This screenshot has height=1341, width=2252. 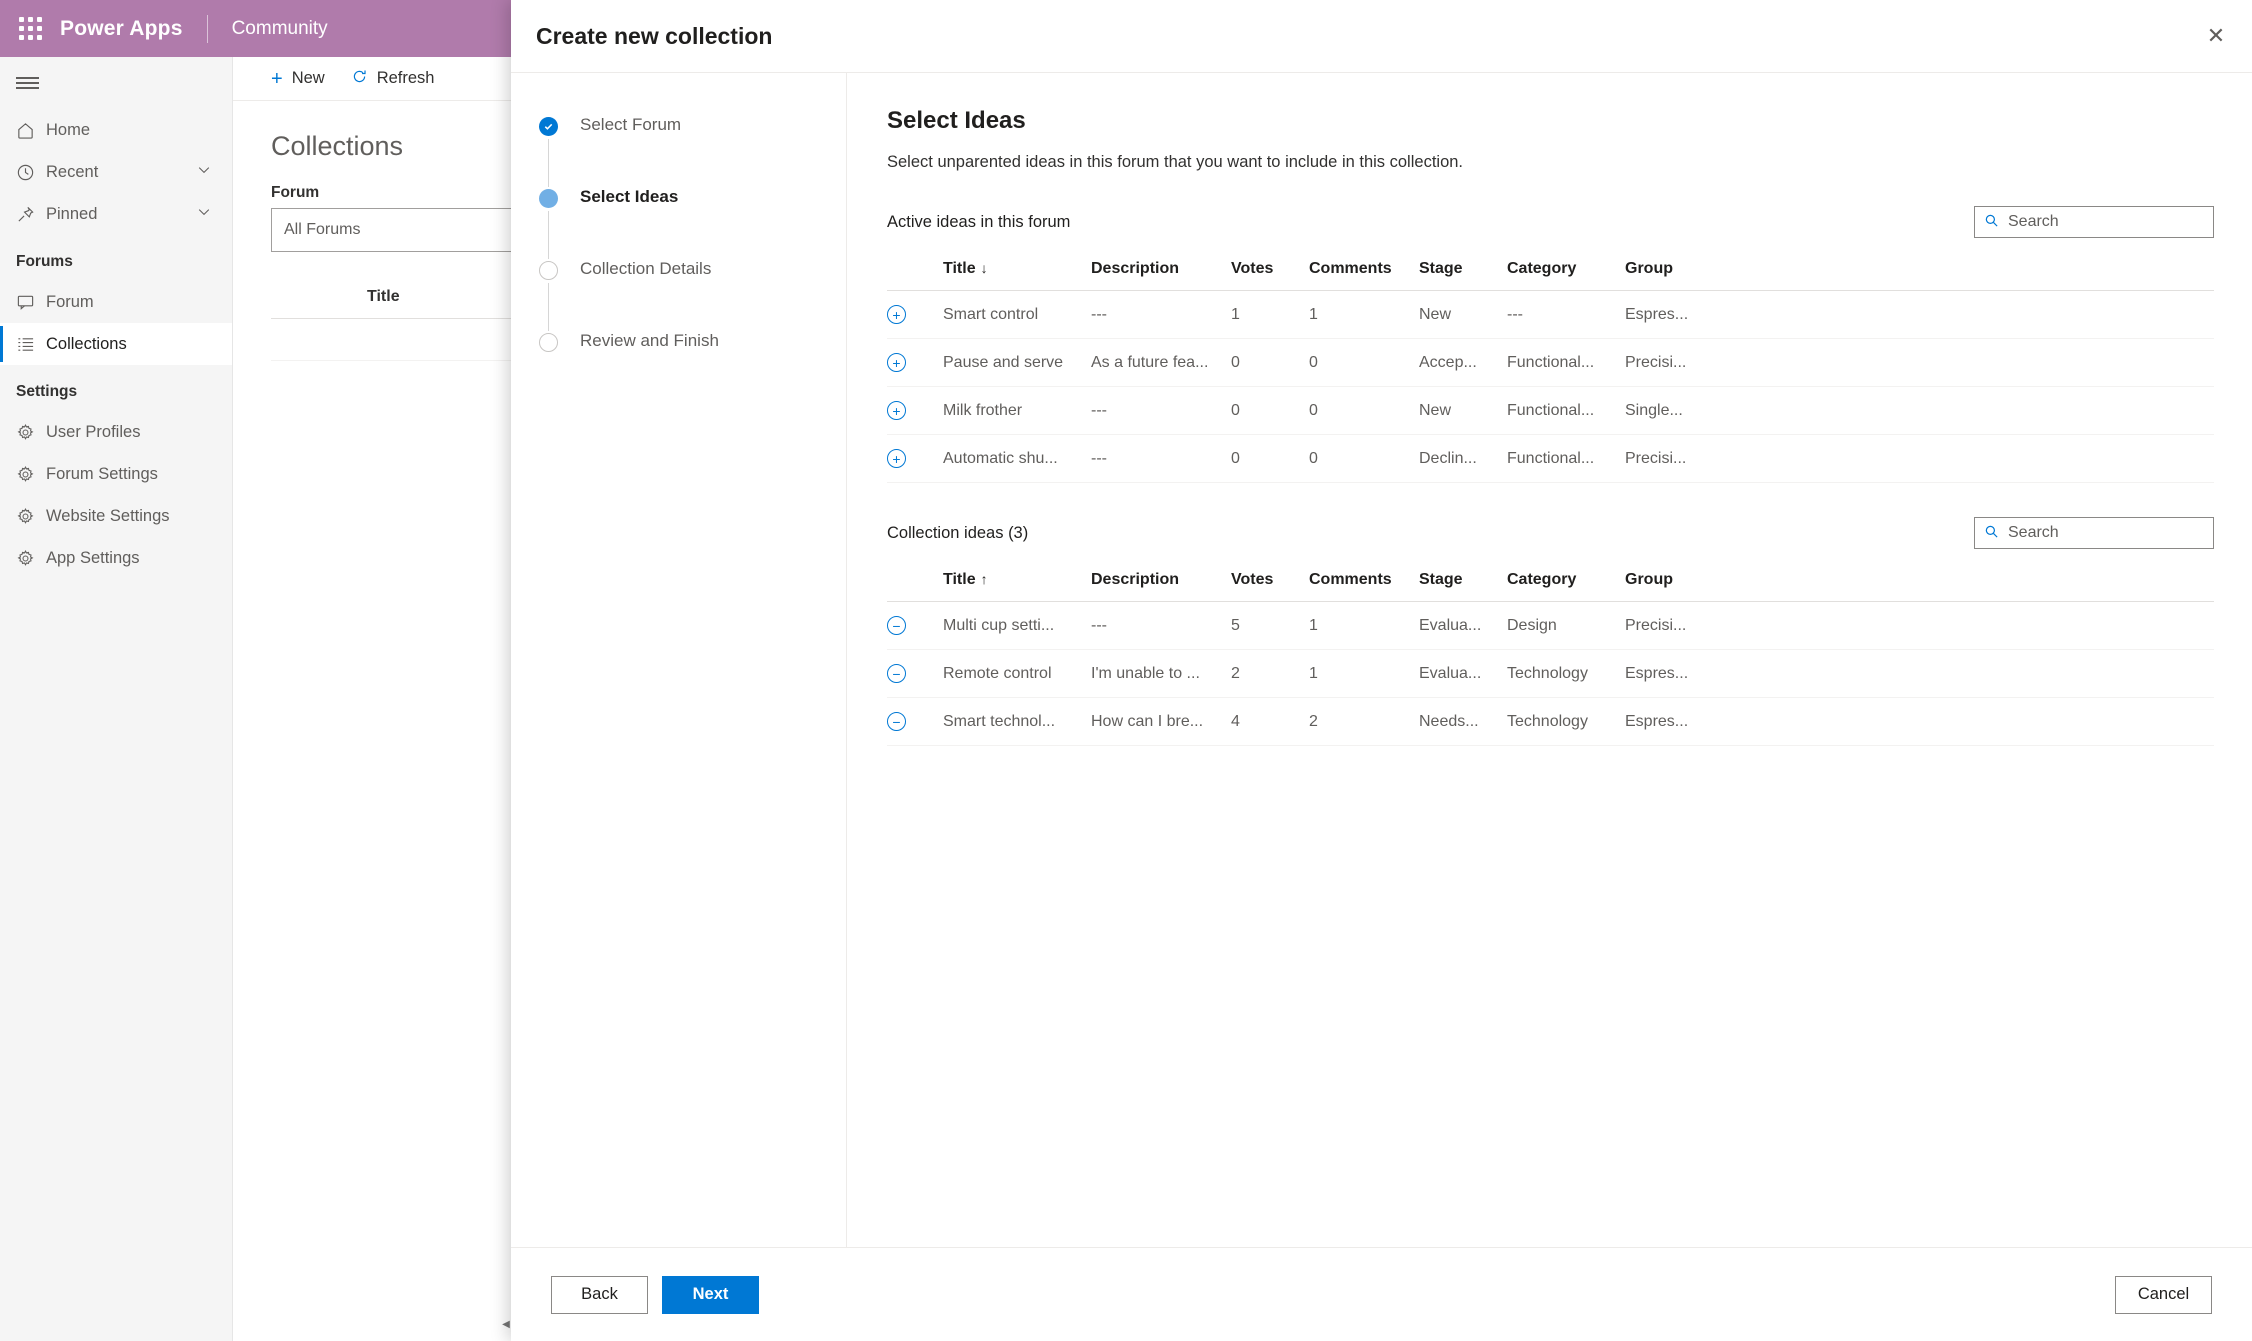 I want to click on cell-category: Design, so click(x=1566, y=625).